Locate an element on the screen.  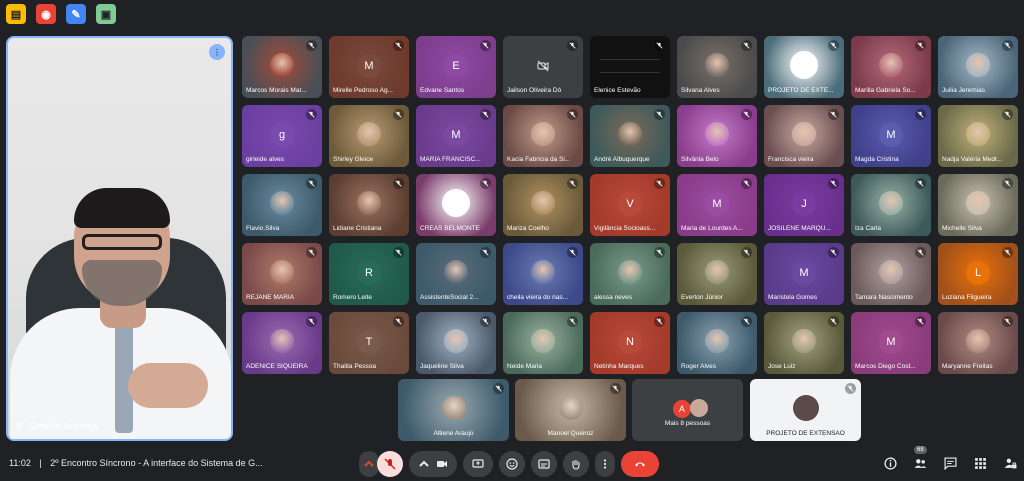
activities-button is located at coordinates (980, 463).